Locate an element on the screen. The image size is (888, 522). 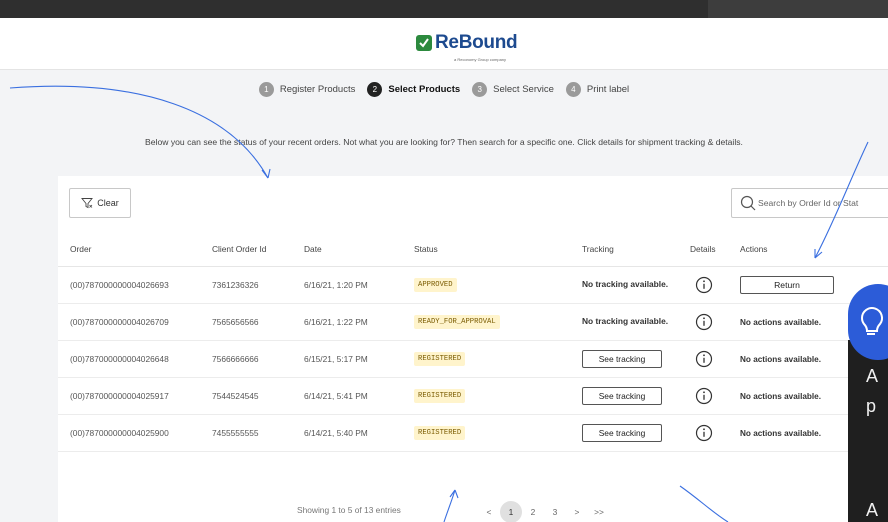
step-print-label: 4 Print label is located at coordinates (597, 89).